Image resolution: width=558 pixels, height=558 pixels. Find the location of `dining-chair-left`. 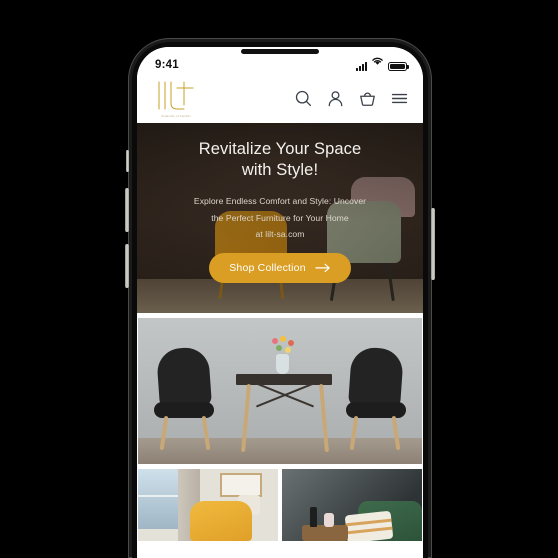

dining-chair-left is located at coordinates (184, 378).